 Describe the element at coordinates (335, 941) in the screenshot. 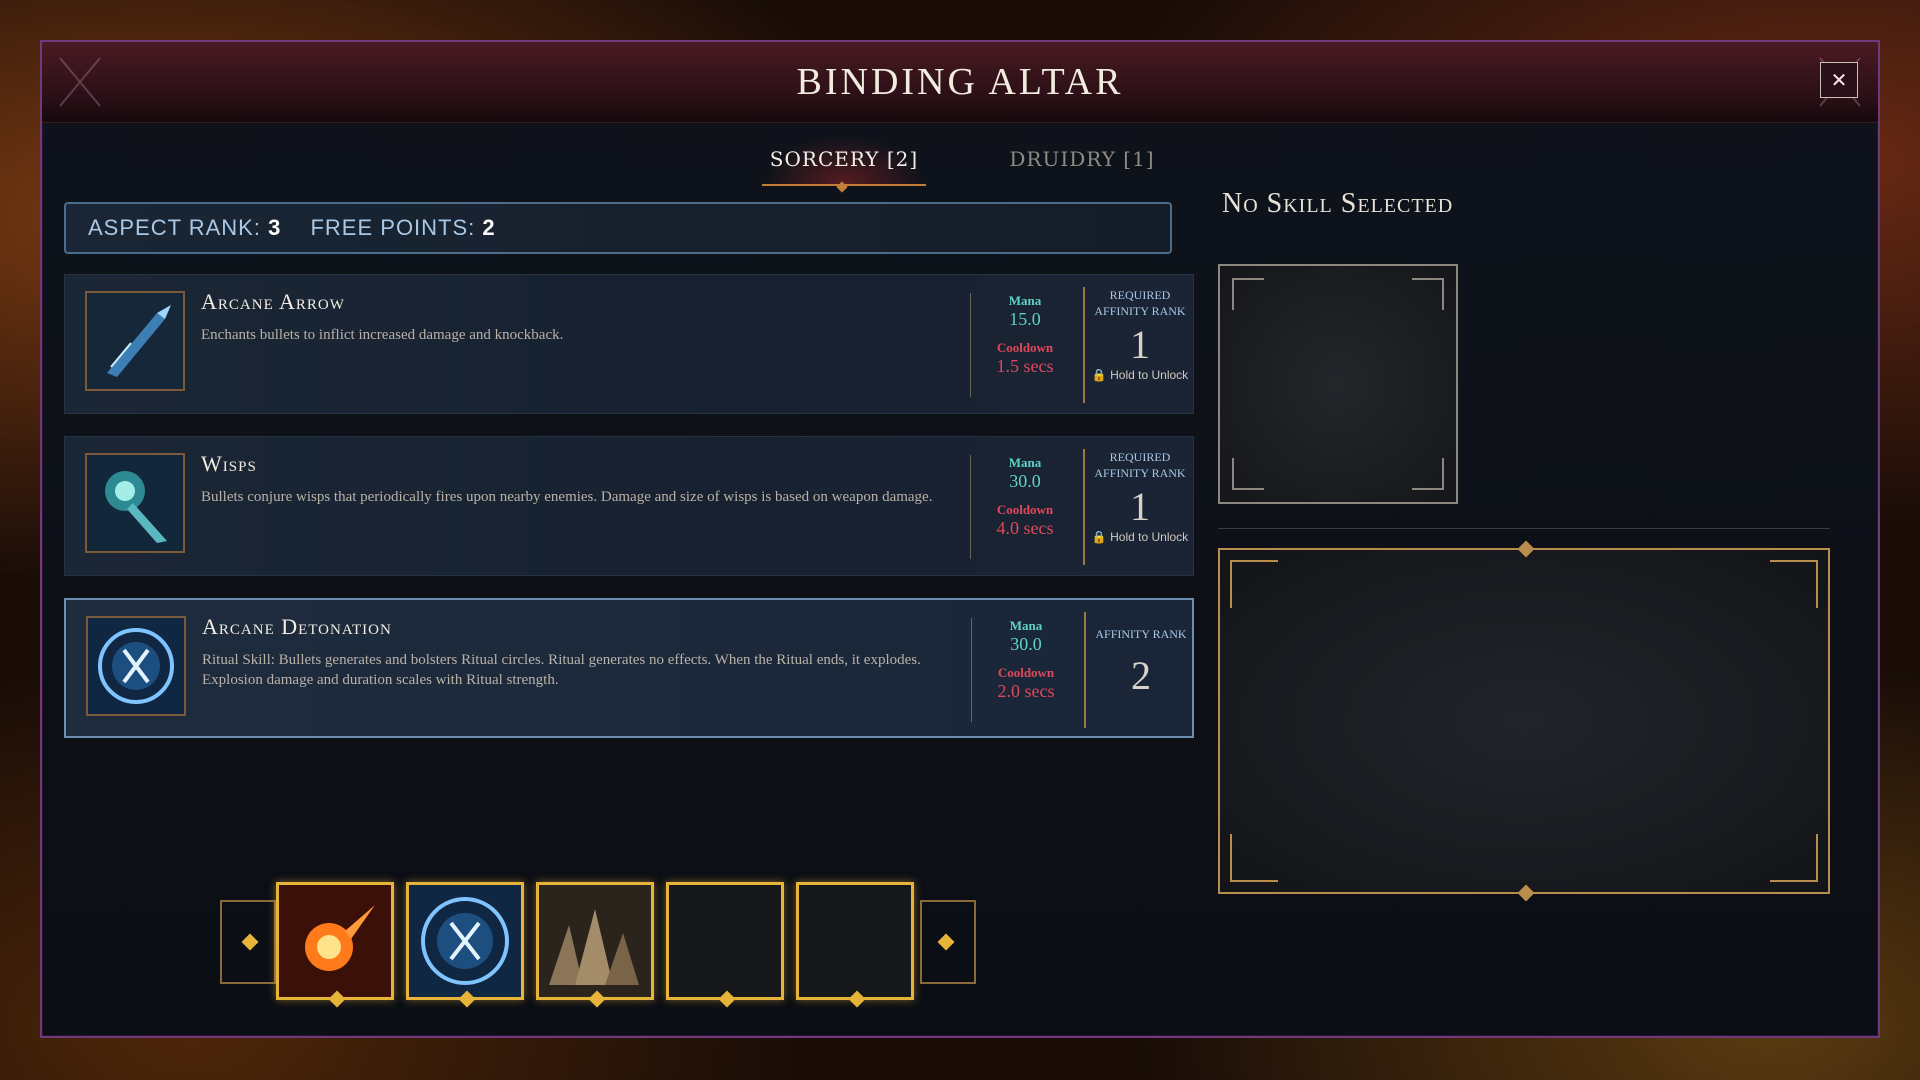

I see `fireball-icon` at that location.